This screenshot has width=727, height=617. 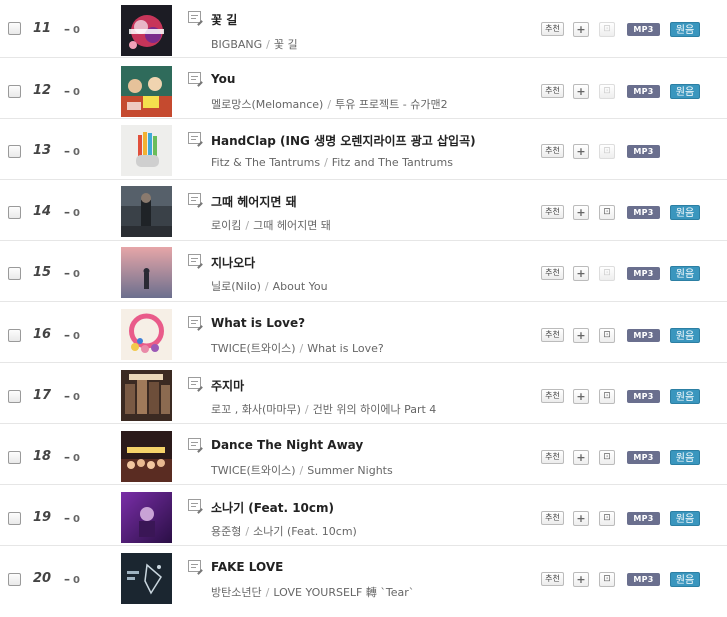 I want to click on artist-name: 용준형, so click(x=226, y=531).